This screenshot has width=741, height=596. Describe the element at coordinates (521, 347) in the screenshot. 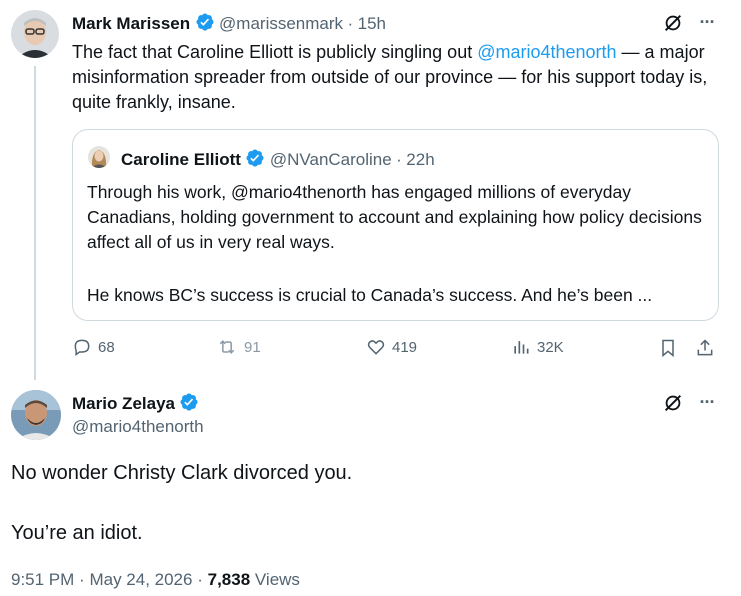

I see `analytics-icon` at that location.